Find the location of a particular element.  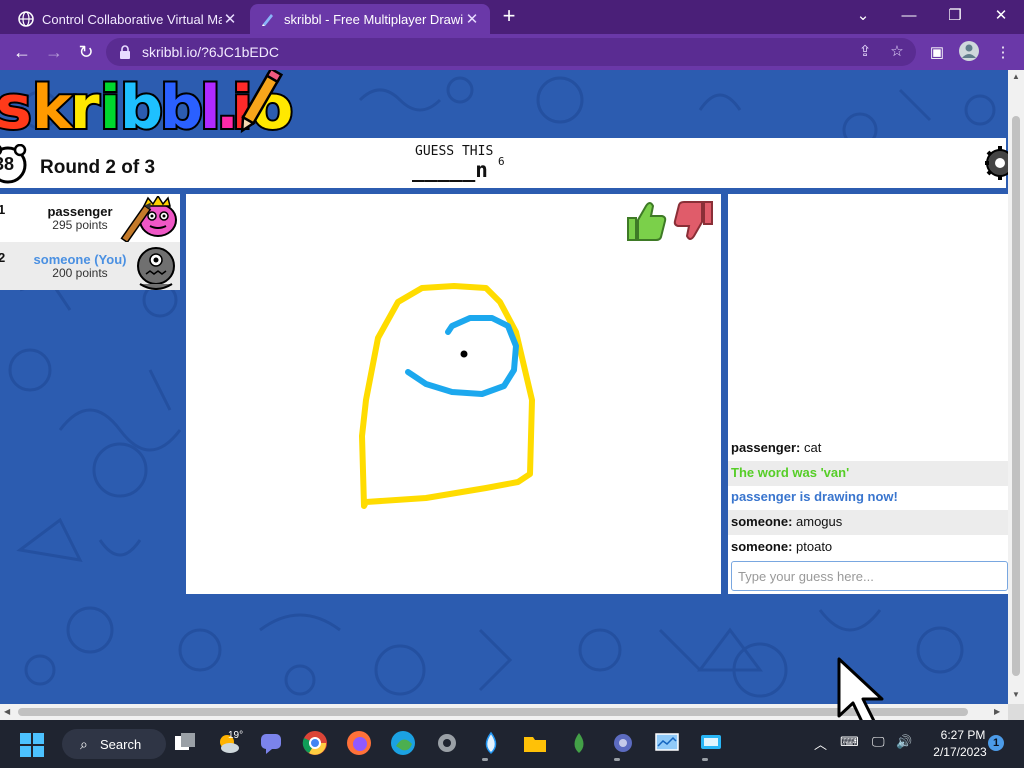

tab-title: skribbl - Free Multiplayer Drawing is located at coordinates (374, 19).